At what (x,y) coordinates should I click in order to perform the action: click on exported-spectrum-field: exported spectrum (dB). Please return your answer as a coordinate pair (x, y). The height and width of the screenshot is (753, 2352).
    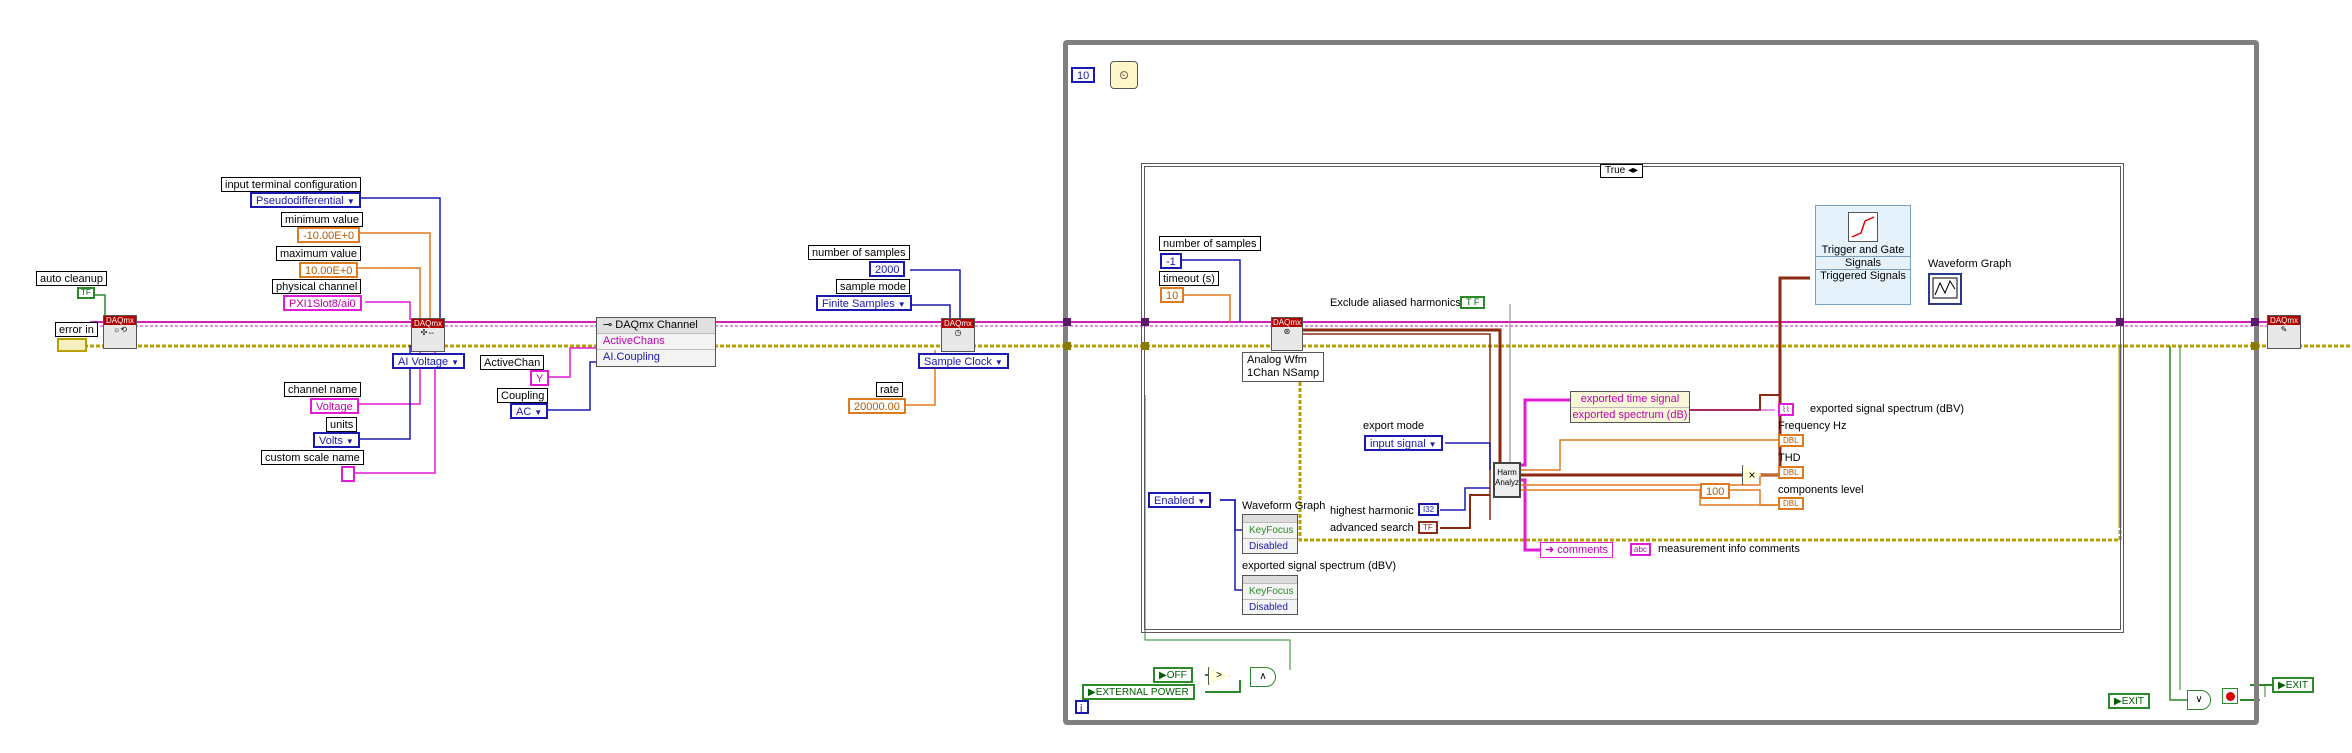
    Looking at the image, I should click on (1630, 415).